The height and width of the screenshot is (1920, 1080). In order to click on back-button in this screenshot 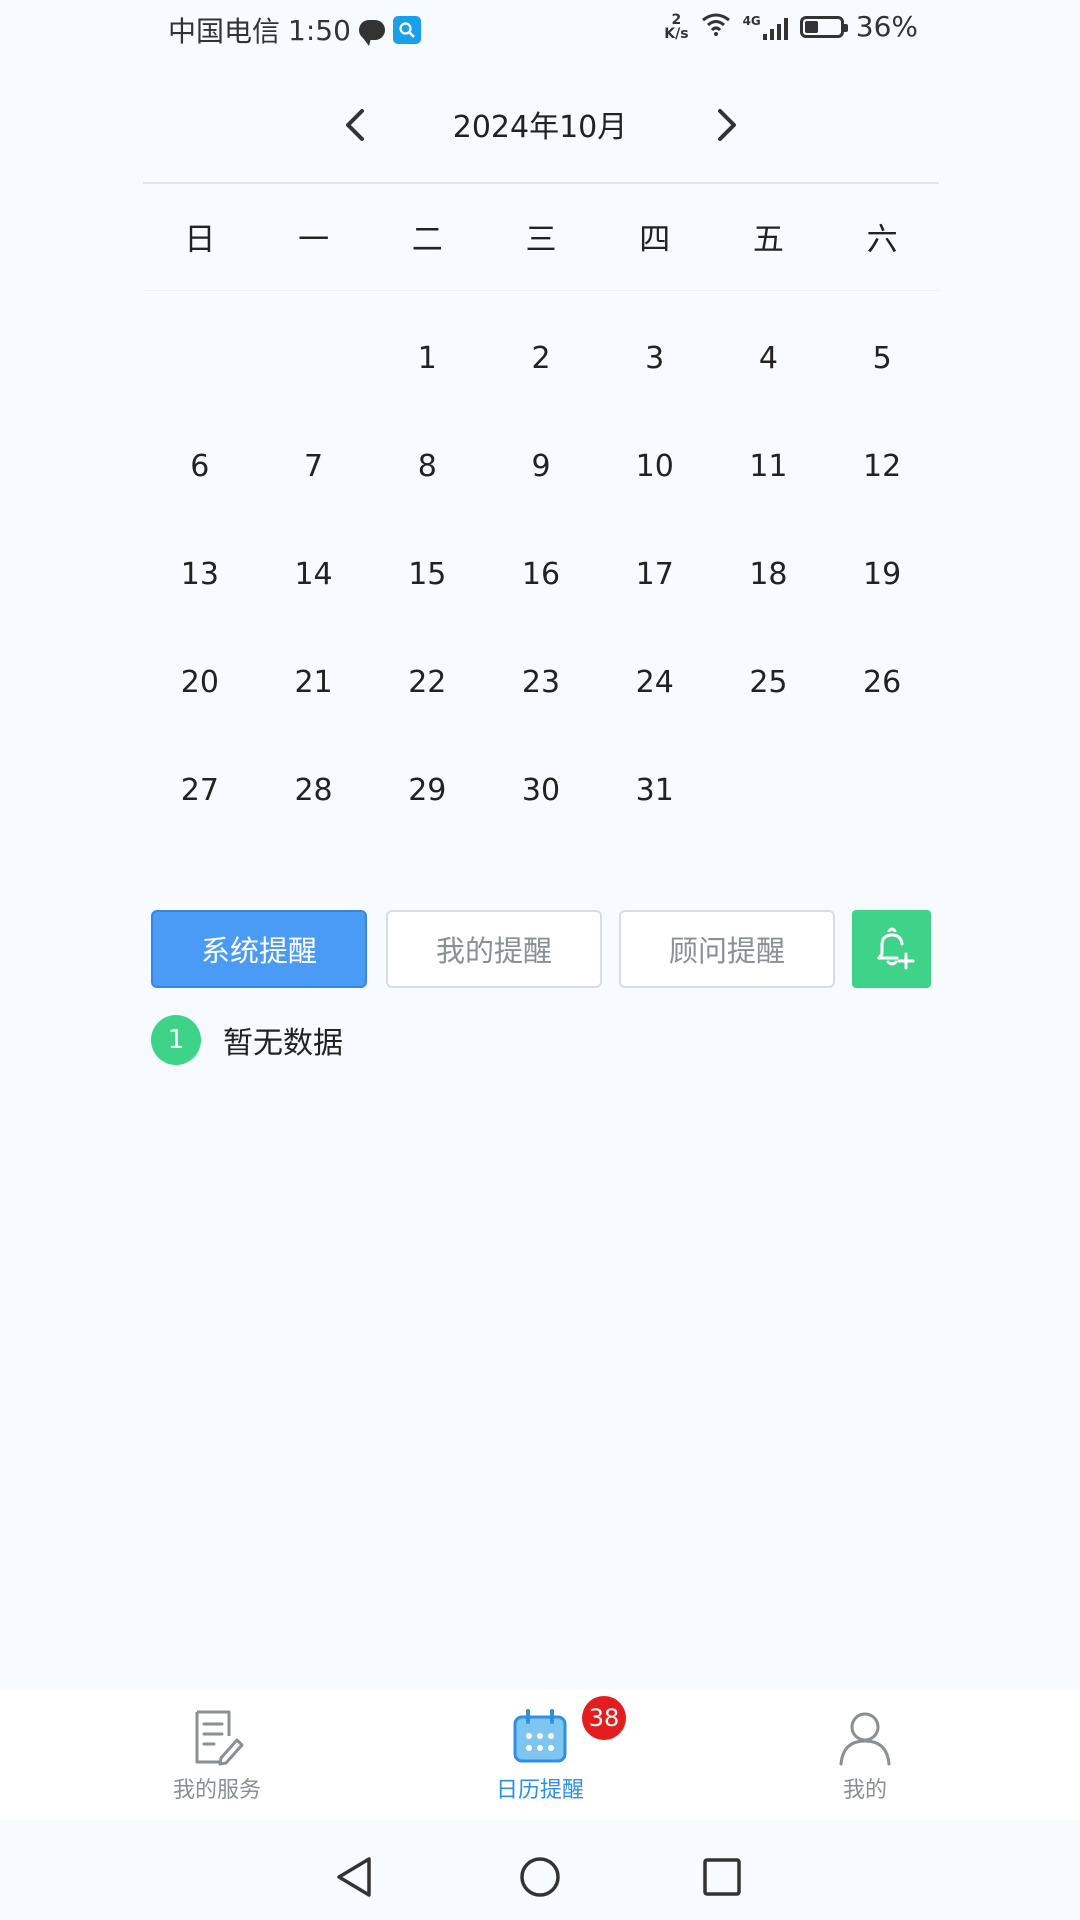, I will do `click(355, 1877)`.